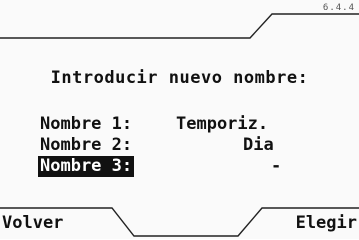 The width and height of the screenshot is (359, 240). Describe the element at coordinates (159, 166) in the screenshot. I see `name-row-3: Nombre 3: -` at that location.